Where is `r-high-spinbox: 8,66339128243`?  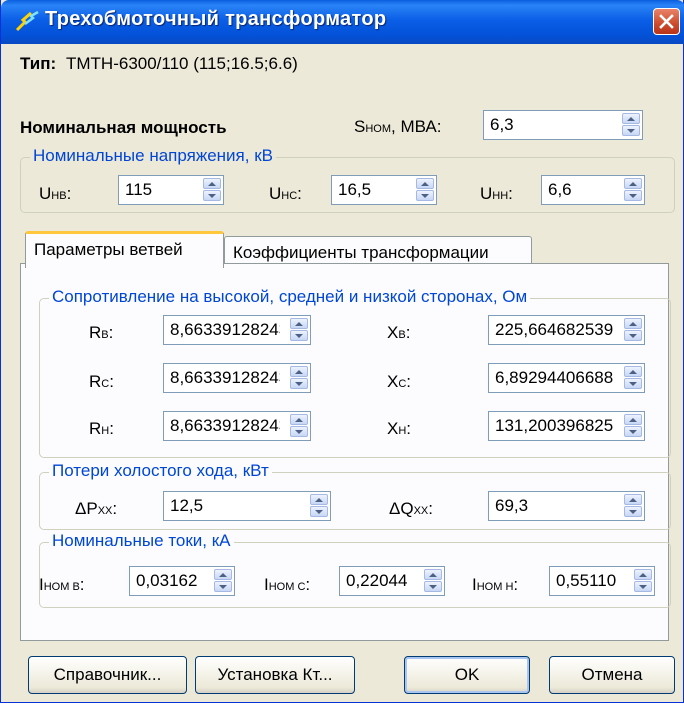 r-high-spinbox: 8,66339128243 is located at coordinates (237, 330).